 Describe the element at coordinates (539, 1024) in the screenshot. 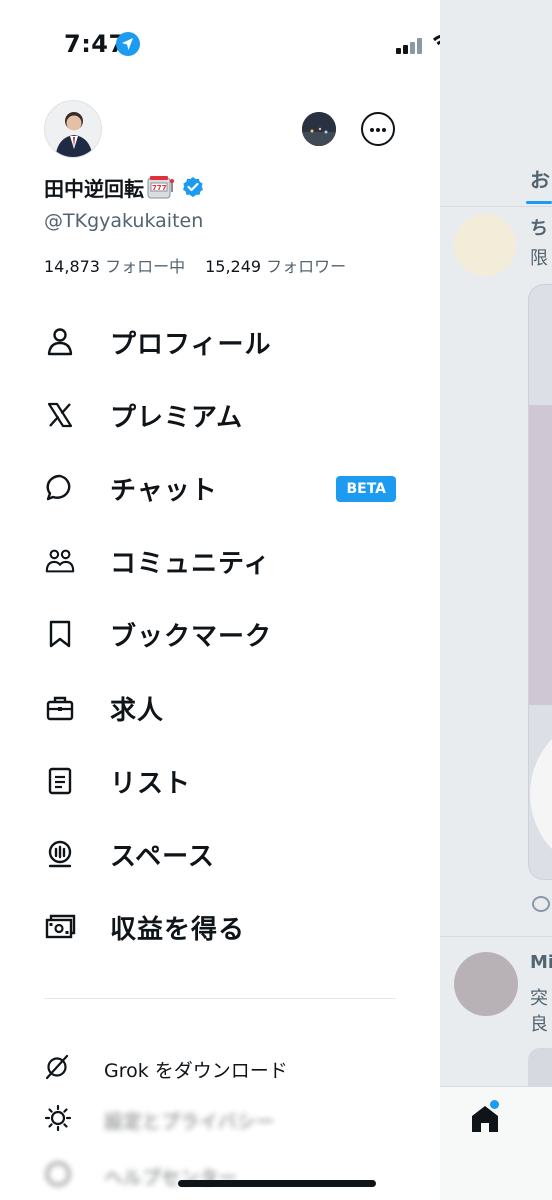

I see `post-text-partial: 良` at that location.